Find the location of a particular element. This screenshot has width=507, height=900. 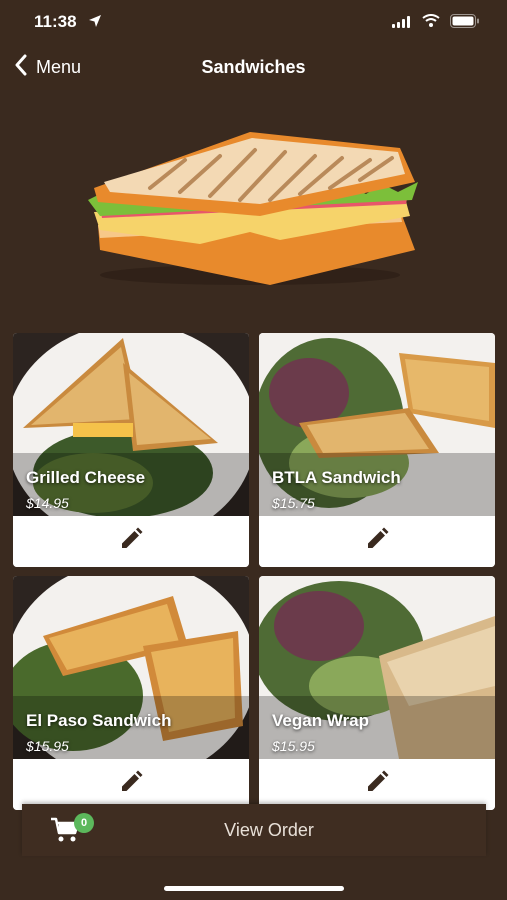

status-bar: 11:38 is located at coordinates (253, 22).